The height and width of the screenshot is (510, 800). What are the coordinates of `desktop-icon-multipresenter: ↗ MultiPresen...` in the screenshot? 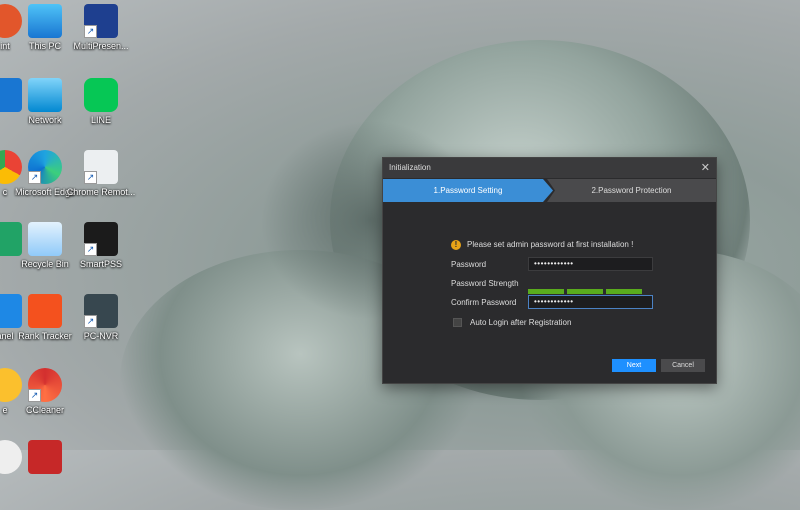 It's located at (101, 28).